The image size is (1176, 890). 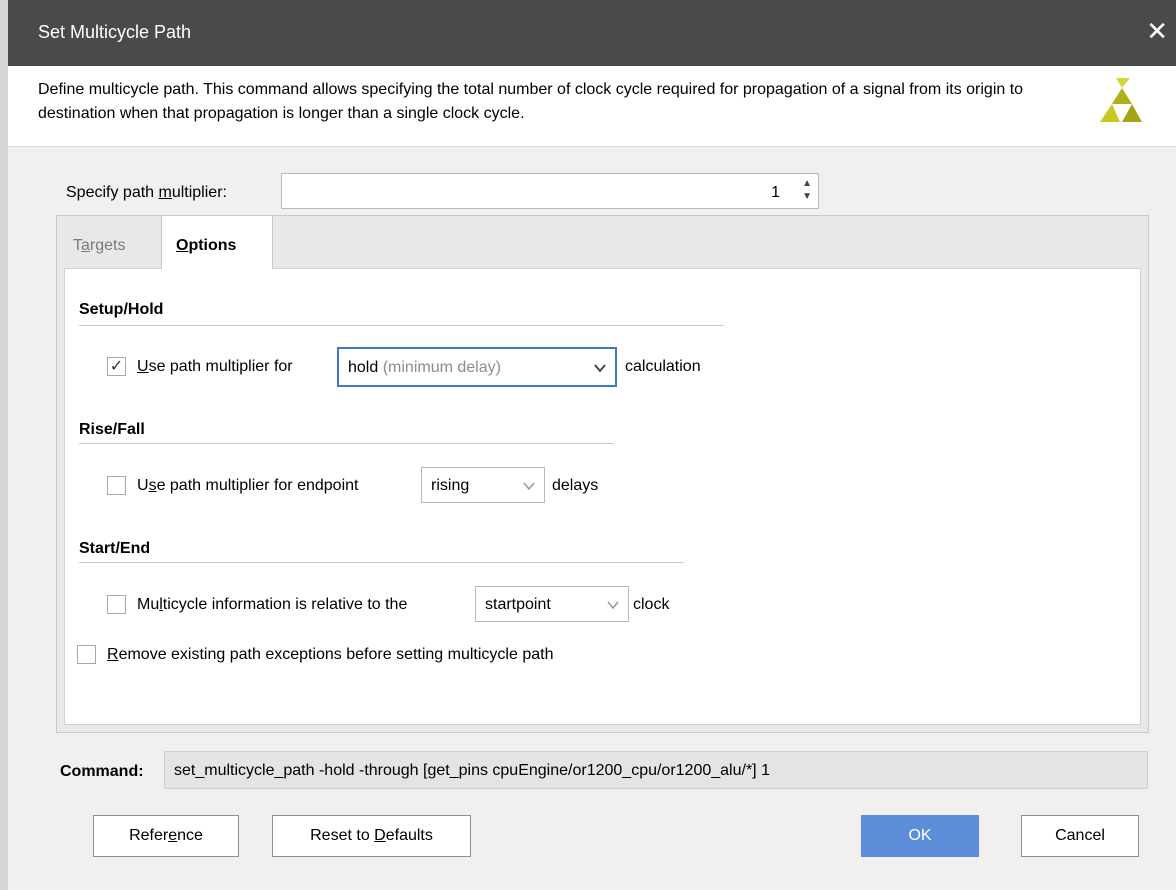 I want to click on close-icon: ✕, so click(x=1157, y=31).